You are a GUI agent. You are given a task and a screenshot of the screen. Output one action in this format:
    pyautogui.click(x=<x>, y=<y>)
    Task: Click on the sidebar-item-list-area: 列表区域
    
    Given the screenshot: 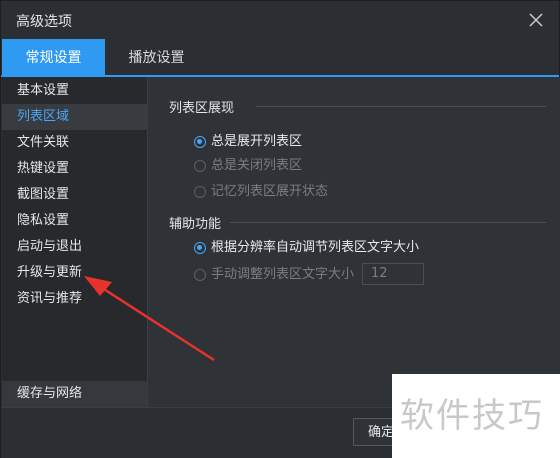 What is the action you would take?
    pyautogui.click(x=74, y=117)
    